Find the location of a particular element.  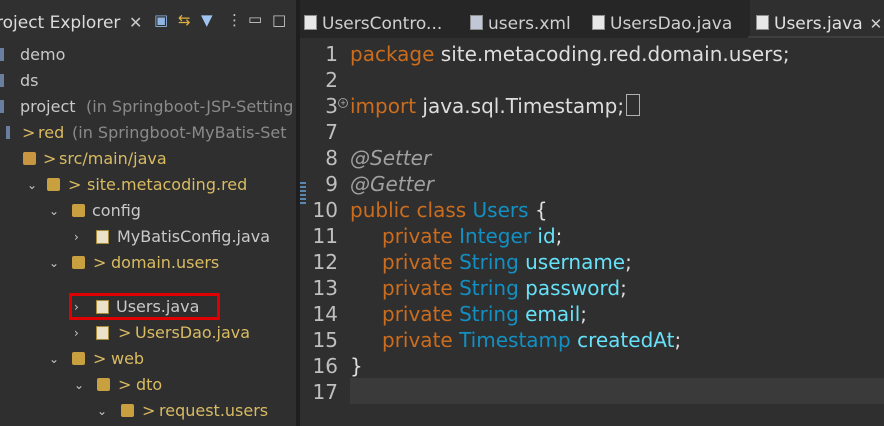

code-line-12: private String username; is located at coordinates (507, 262).